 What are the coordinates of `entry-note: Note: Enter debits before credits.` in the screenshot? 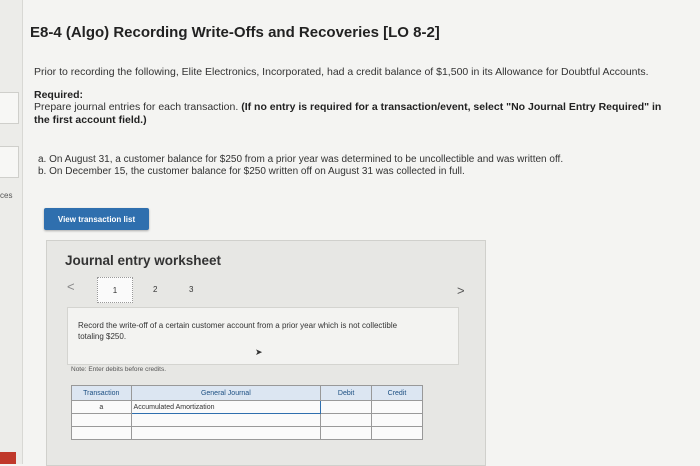 It's located at (119, 369).